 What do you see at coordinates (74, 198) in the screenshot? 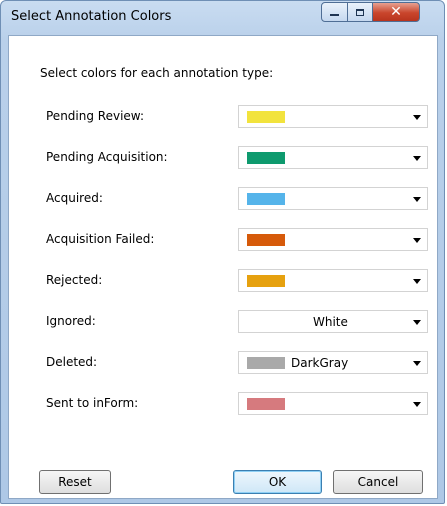
I see `label-acquired: Acquired:` at bounding box center [74, 198].